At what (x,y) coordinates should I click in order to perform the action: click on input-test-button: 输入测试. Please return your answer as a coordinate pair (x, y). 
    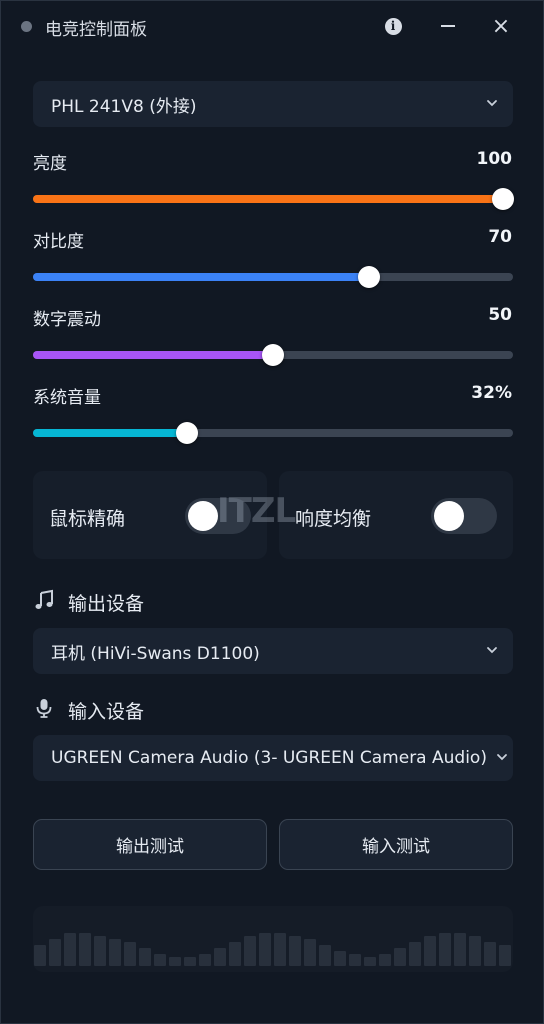
    Looking at the image, I should click on (396, 844).